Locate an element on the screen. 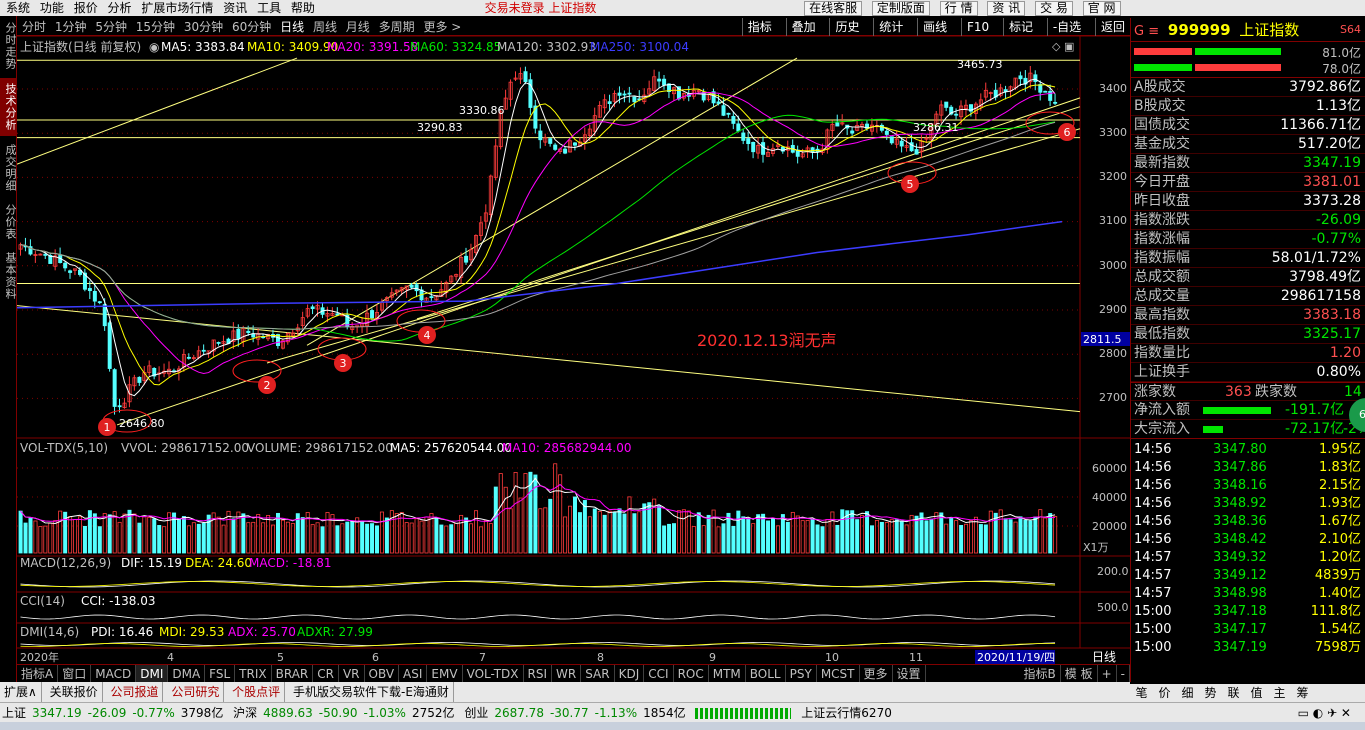 Image resolution: width=1365 pixels, height=730 pixels. window-controls-icon: ▭ ◐ ✈ ✕ is located at coordinates (1324, 712).